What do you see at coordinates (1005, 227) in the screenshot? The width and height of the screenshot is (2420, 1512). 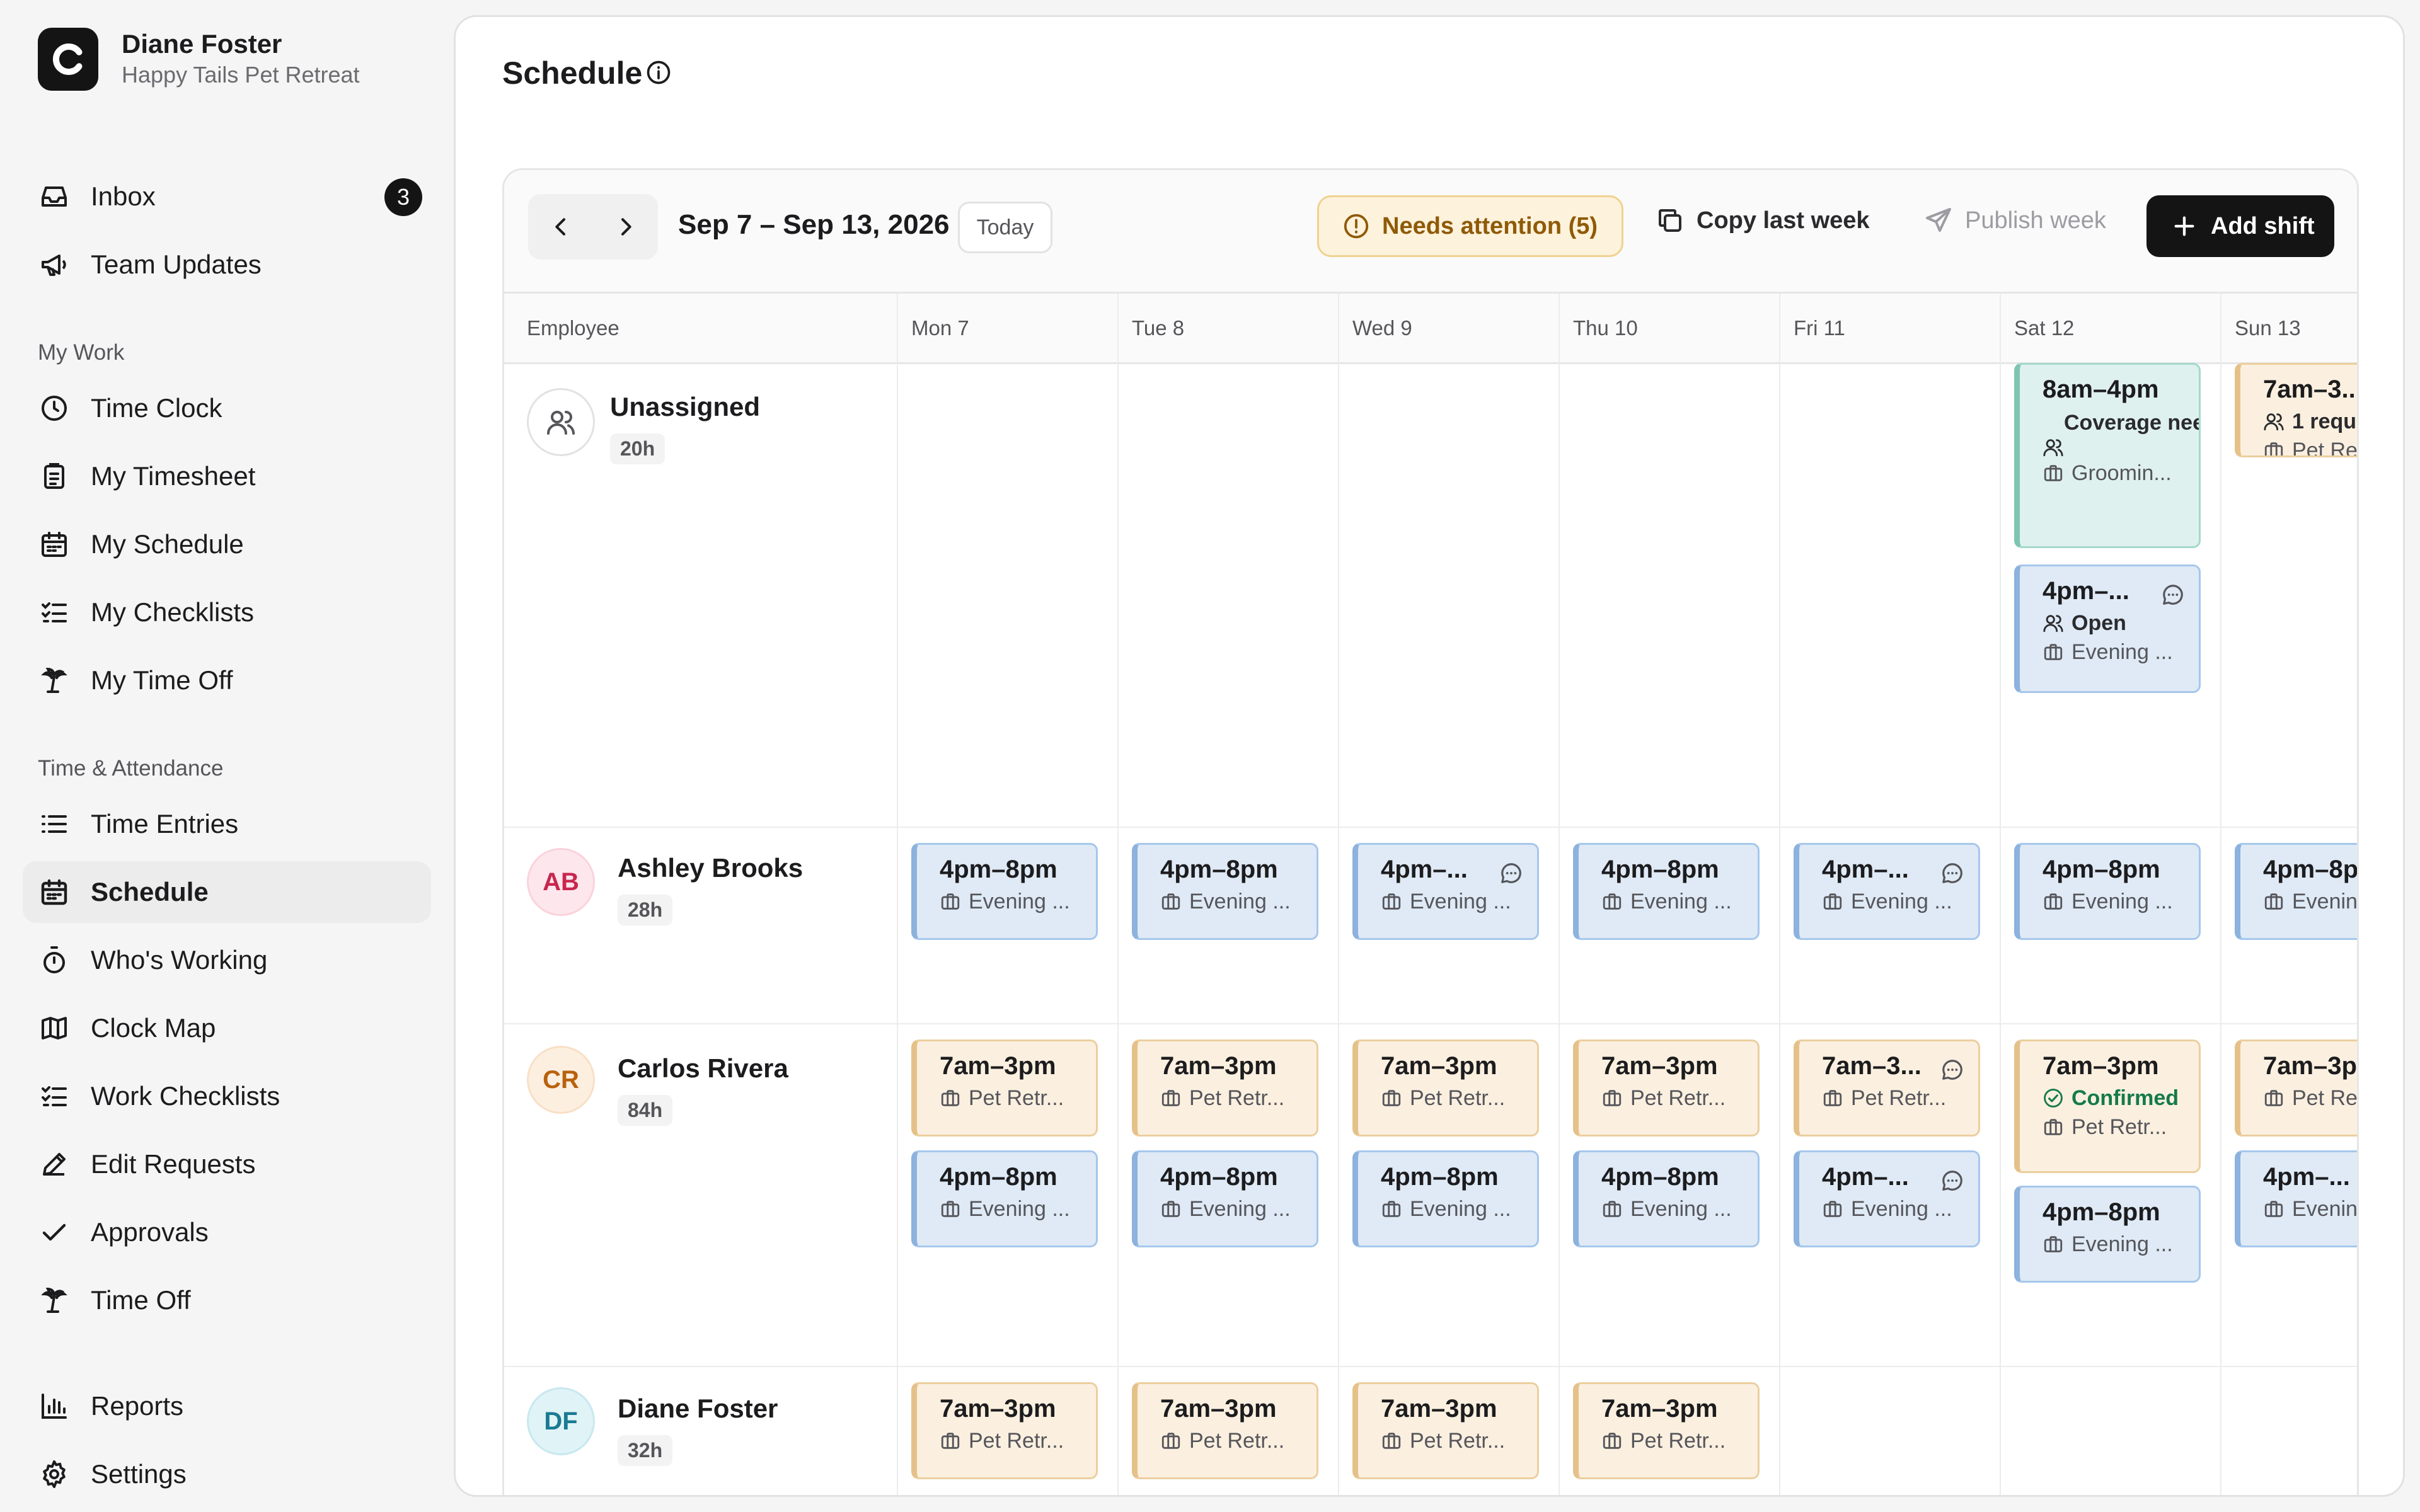 I see `today-button: Today` at bounding box center [1005, 227].